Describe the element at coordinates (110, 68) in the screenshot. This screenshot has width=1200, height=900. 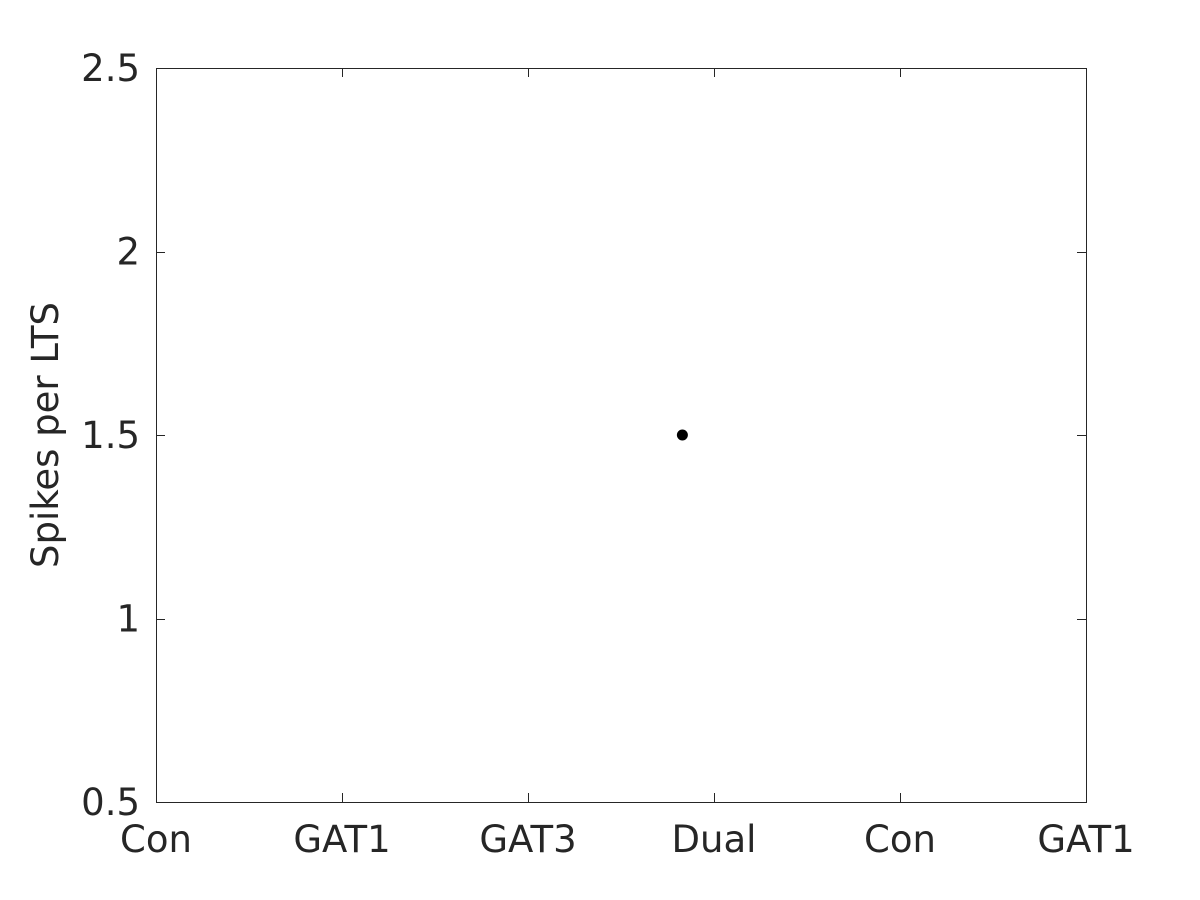
I see `y-tick-label: 2.5` at that location.